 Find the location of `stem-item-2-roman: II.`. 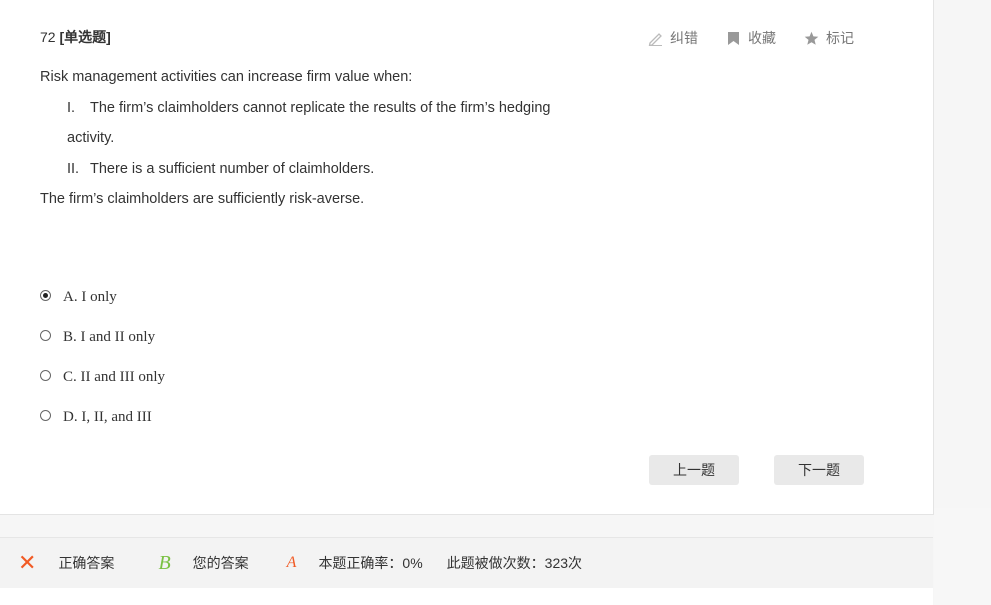

stem-item-2-roman: II. is located at coordinates (73, 168).